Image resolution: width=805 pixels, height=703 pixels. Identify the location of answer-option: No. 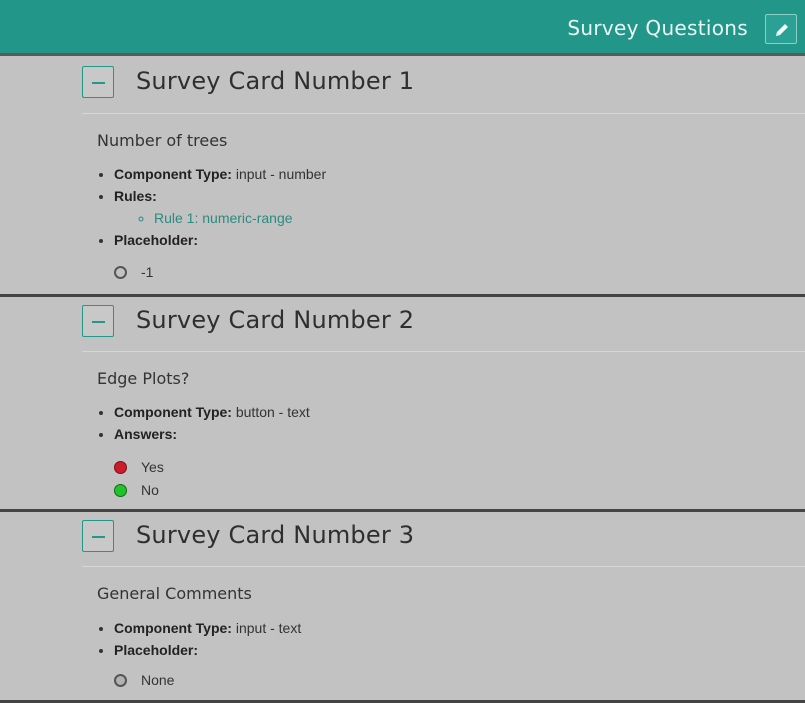
(136, 490).